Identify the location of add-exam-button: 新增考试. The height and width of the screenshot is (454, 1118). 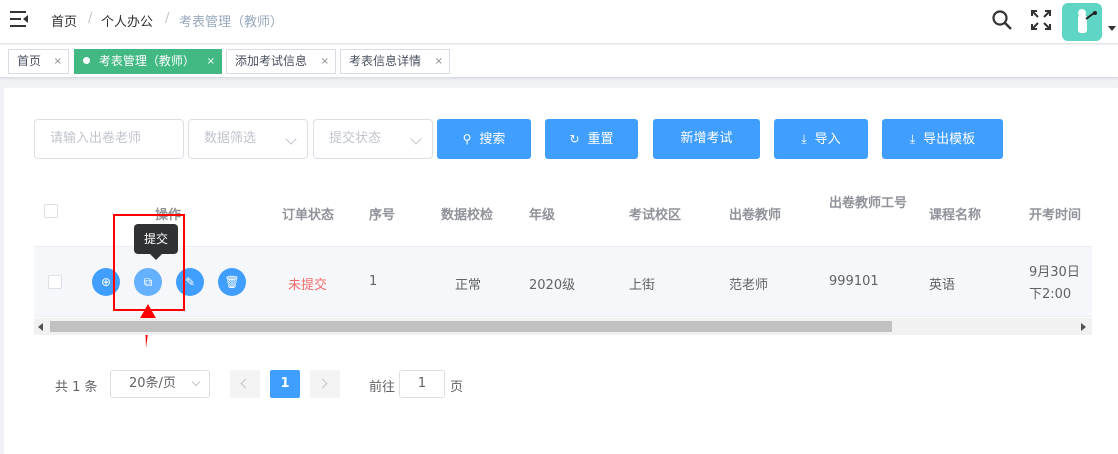
(706, 139).